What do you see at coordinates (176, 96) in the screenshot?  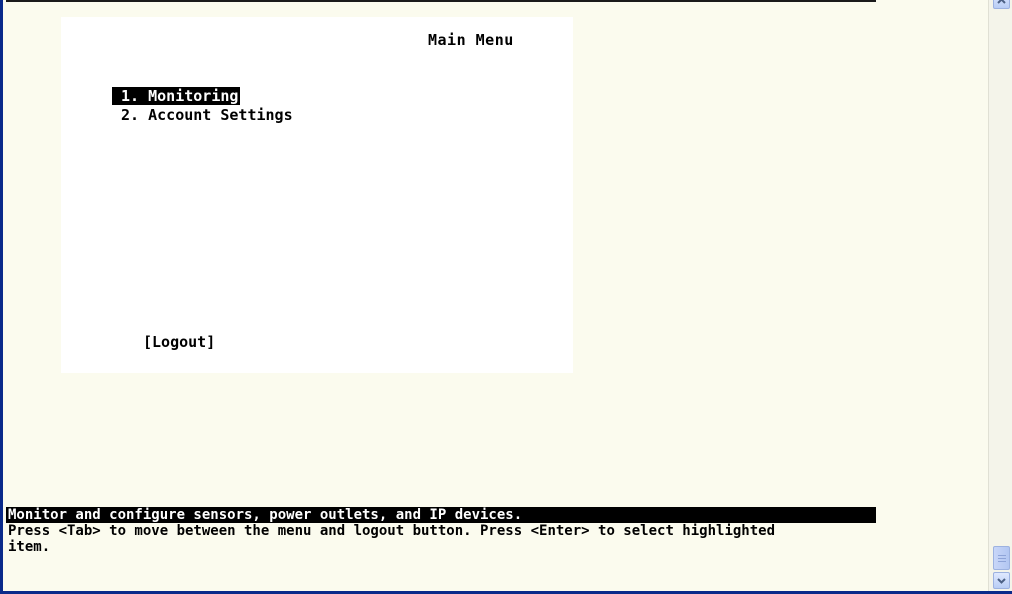 I see `menu-item-monitoring: 1. Monitoring` at bounding box center [176, 96].